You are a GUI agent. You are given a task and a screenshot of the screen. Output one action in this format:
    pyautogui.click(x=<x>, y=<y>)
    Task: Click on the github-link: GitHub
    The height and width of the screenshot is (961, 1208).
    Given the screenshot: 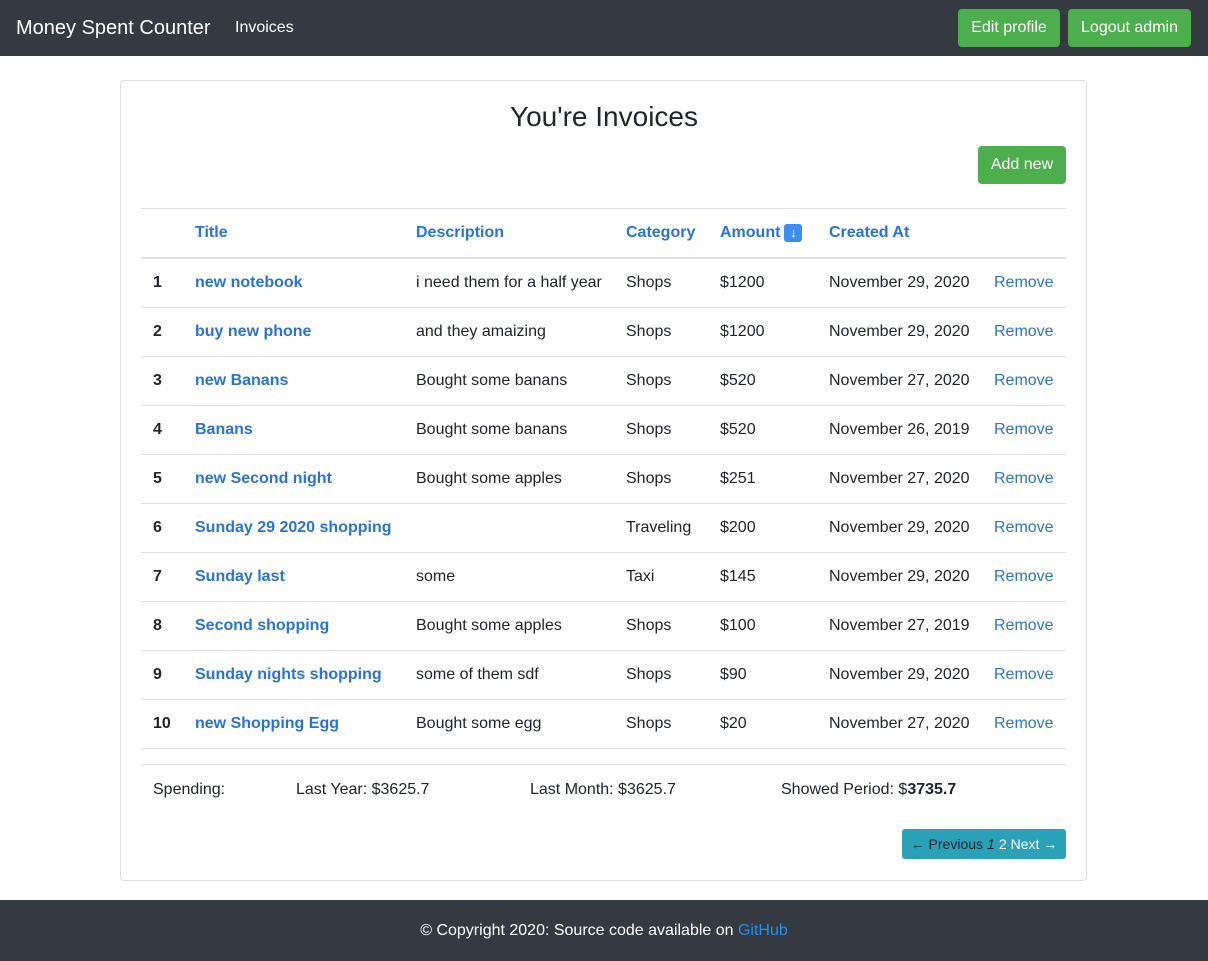 What is the action you would take?
    pyautogui.click(x=763, y=930)
    